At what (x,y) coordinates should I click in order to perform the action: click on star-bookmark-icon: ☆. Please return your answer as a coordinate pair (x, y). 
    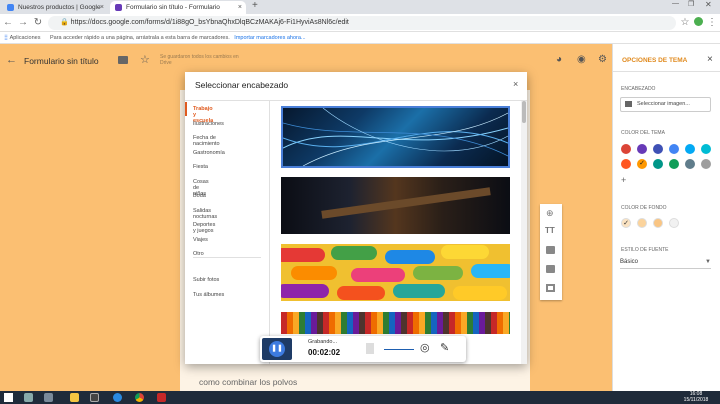
    Looking at the image, I should click on (685, 23).